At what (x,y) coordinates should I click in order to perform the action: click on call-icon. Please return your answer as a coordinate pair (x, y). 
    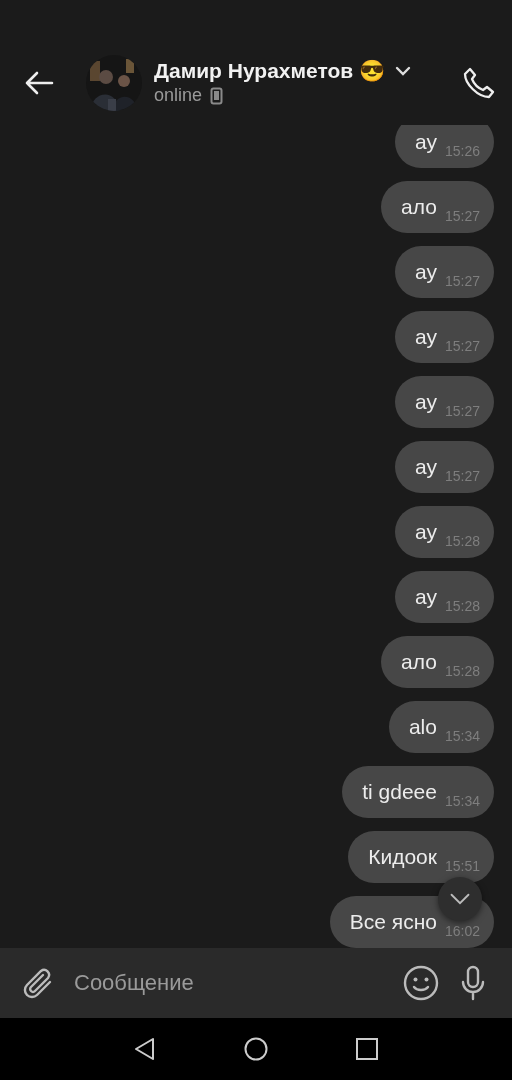
    Looking at the image, I should click on (479, 82).